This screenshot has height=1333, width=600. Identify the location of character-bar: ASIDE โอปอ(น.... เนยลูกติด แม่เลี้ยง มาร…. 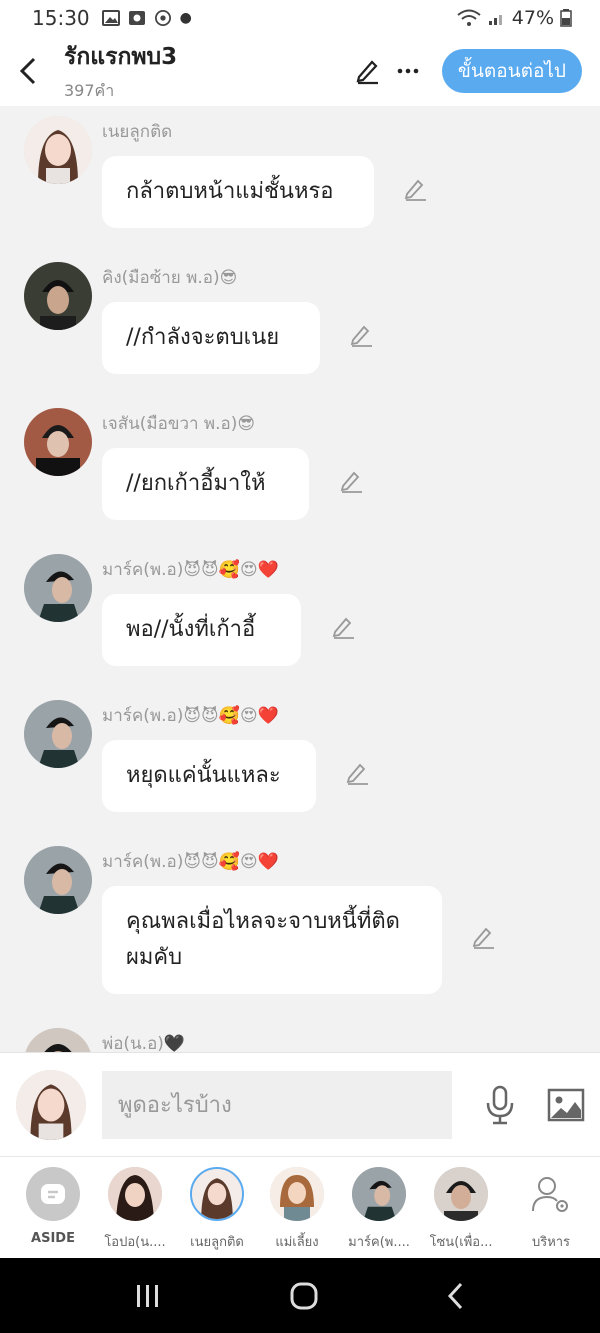
(300, 1207).